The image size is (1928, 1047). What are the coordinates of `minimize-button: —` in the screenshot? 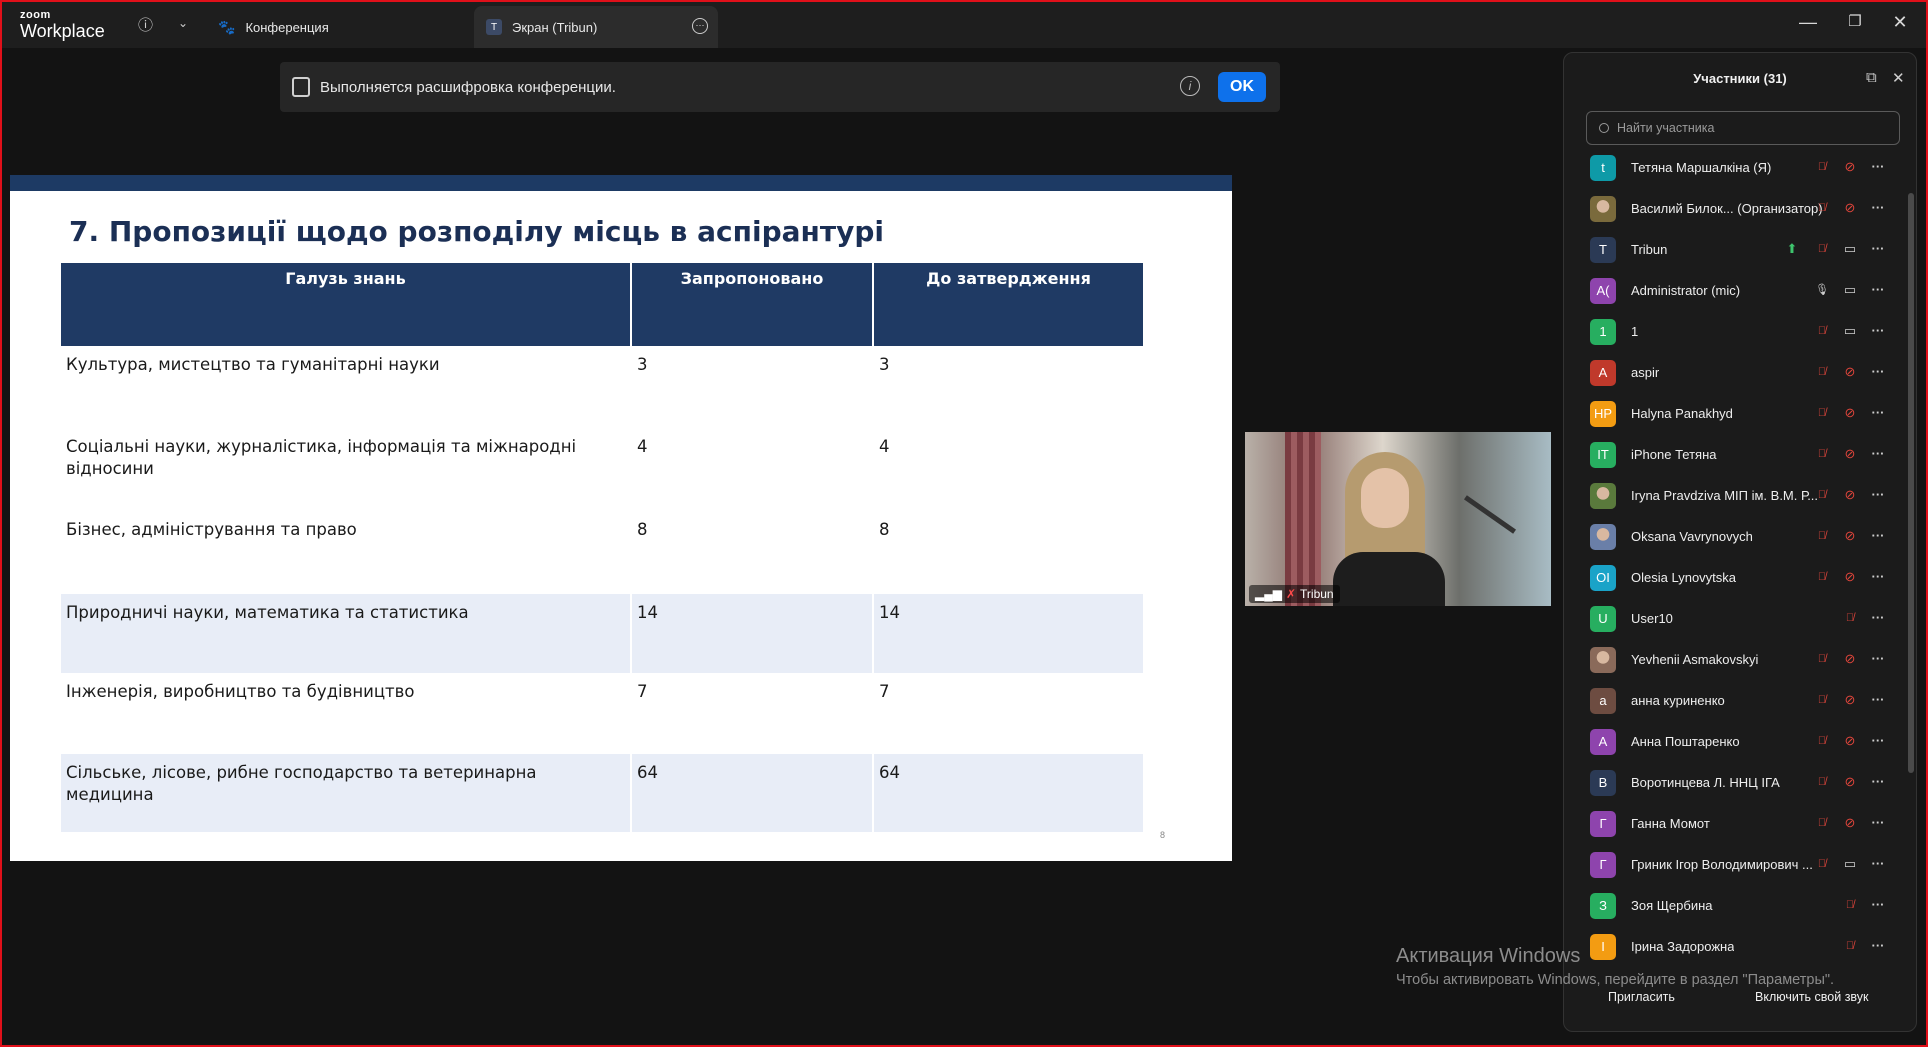 It's located at (1808, 22).